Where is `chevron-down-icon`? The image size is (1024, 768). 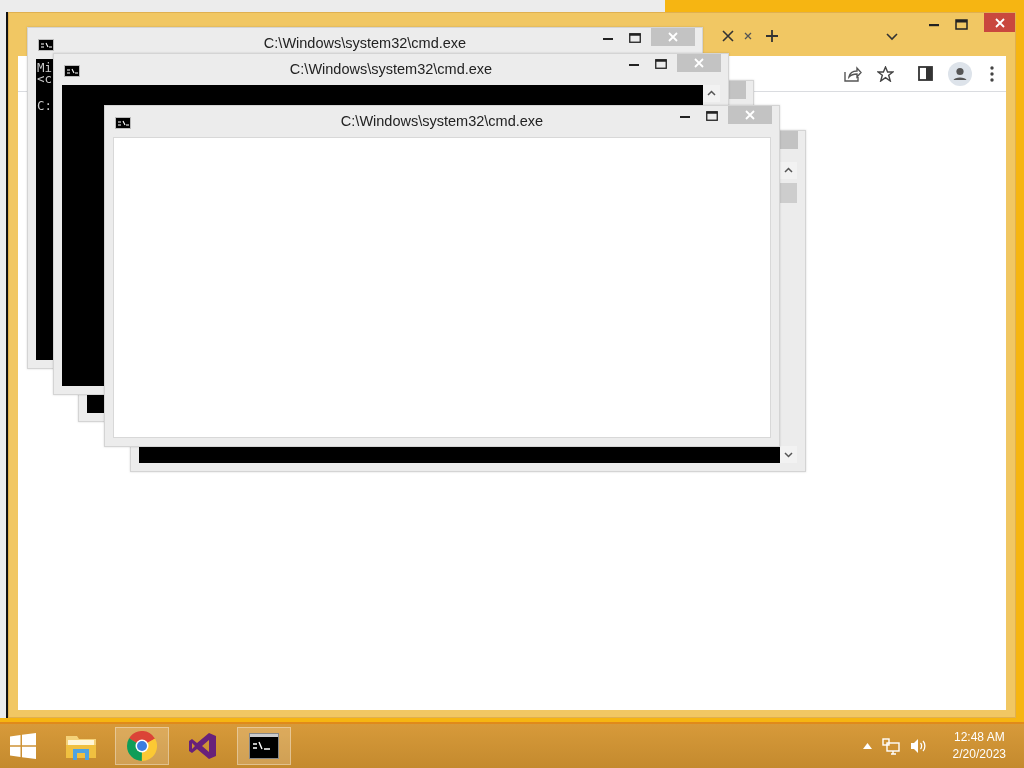
chevron-down-icon is located at coordinates (892, 37).